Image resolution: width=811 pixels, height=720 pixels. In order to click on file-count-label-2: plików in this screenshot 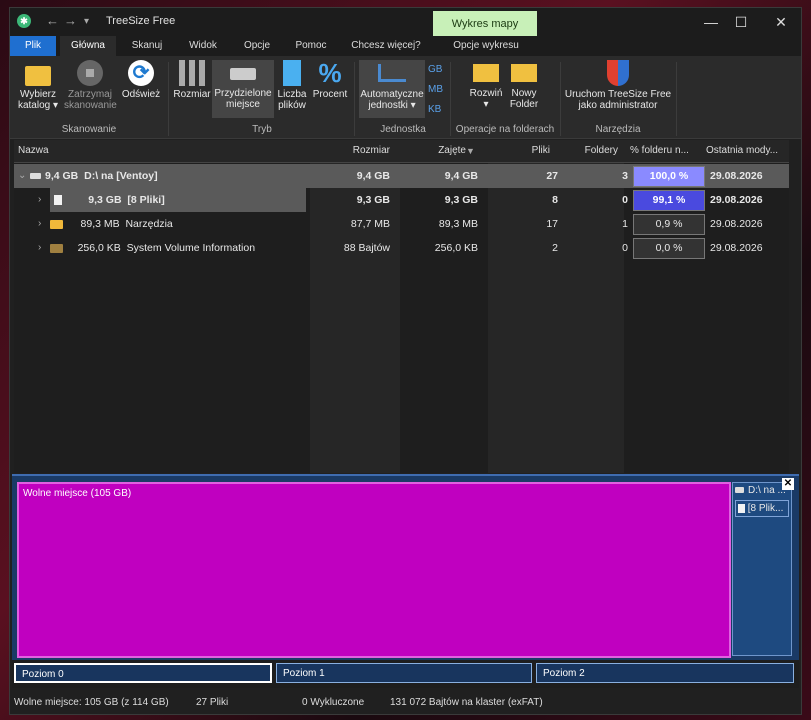, I will do `click(292, 105)`.